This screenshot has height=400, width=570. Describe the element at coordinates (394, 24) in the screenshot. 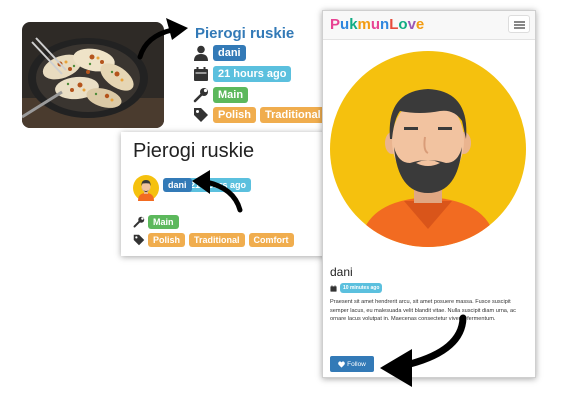

I see `brand-letter: L` at that location.